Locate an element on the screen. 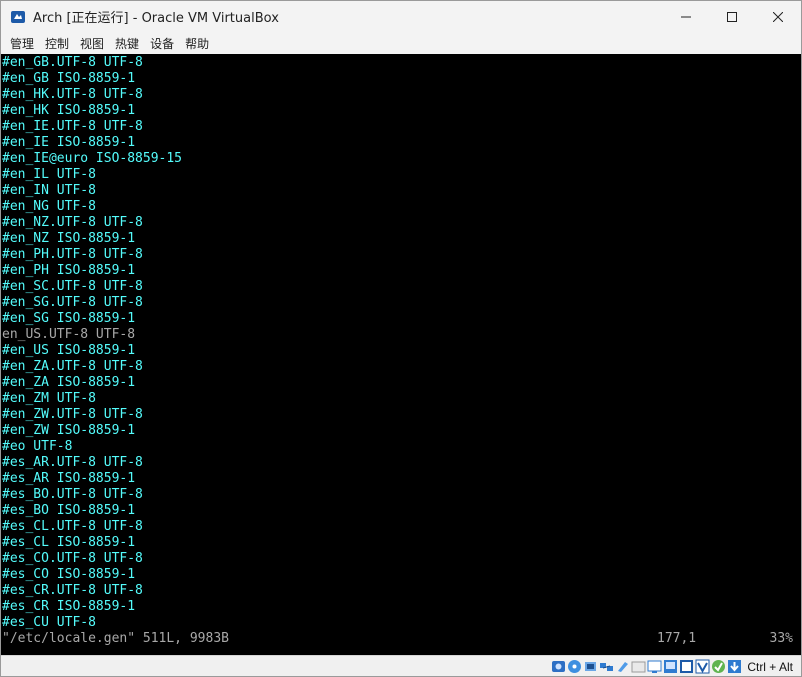 The width and height of the screenshot is (802, 677). terminal-line: #en_ZA ISO-8859-1 is located at coordinates (69, 382).